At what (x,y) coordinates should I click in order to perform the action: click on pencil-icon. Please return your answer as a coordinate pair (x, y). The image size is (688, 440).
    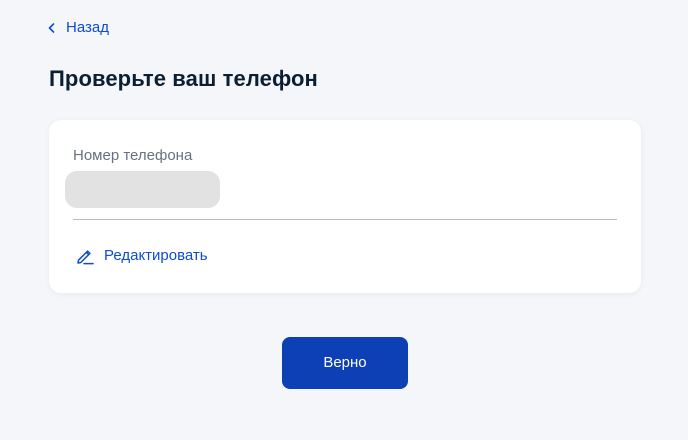
    Looking at the image, I should click on (85, 257).